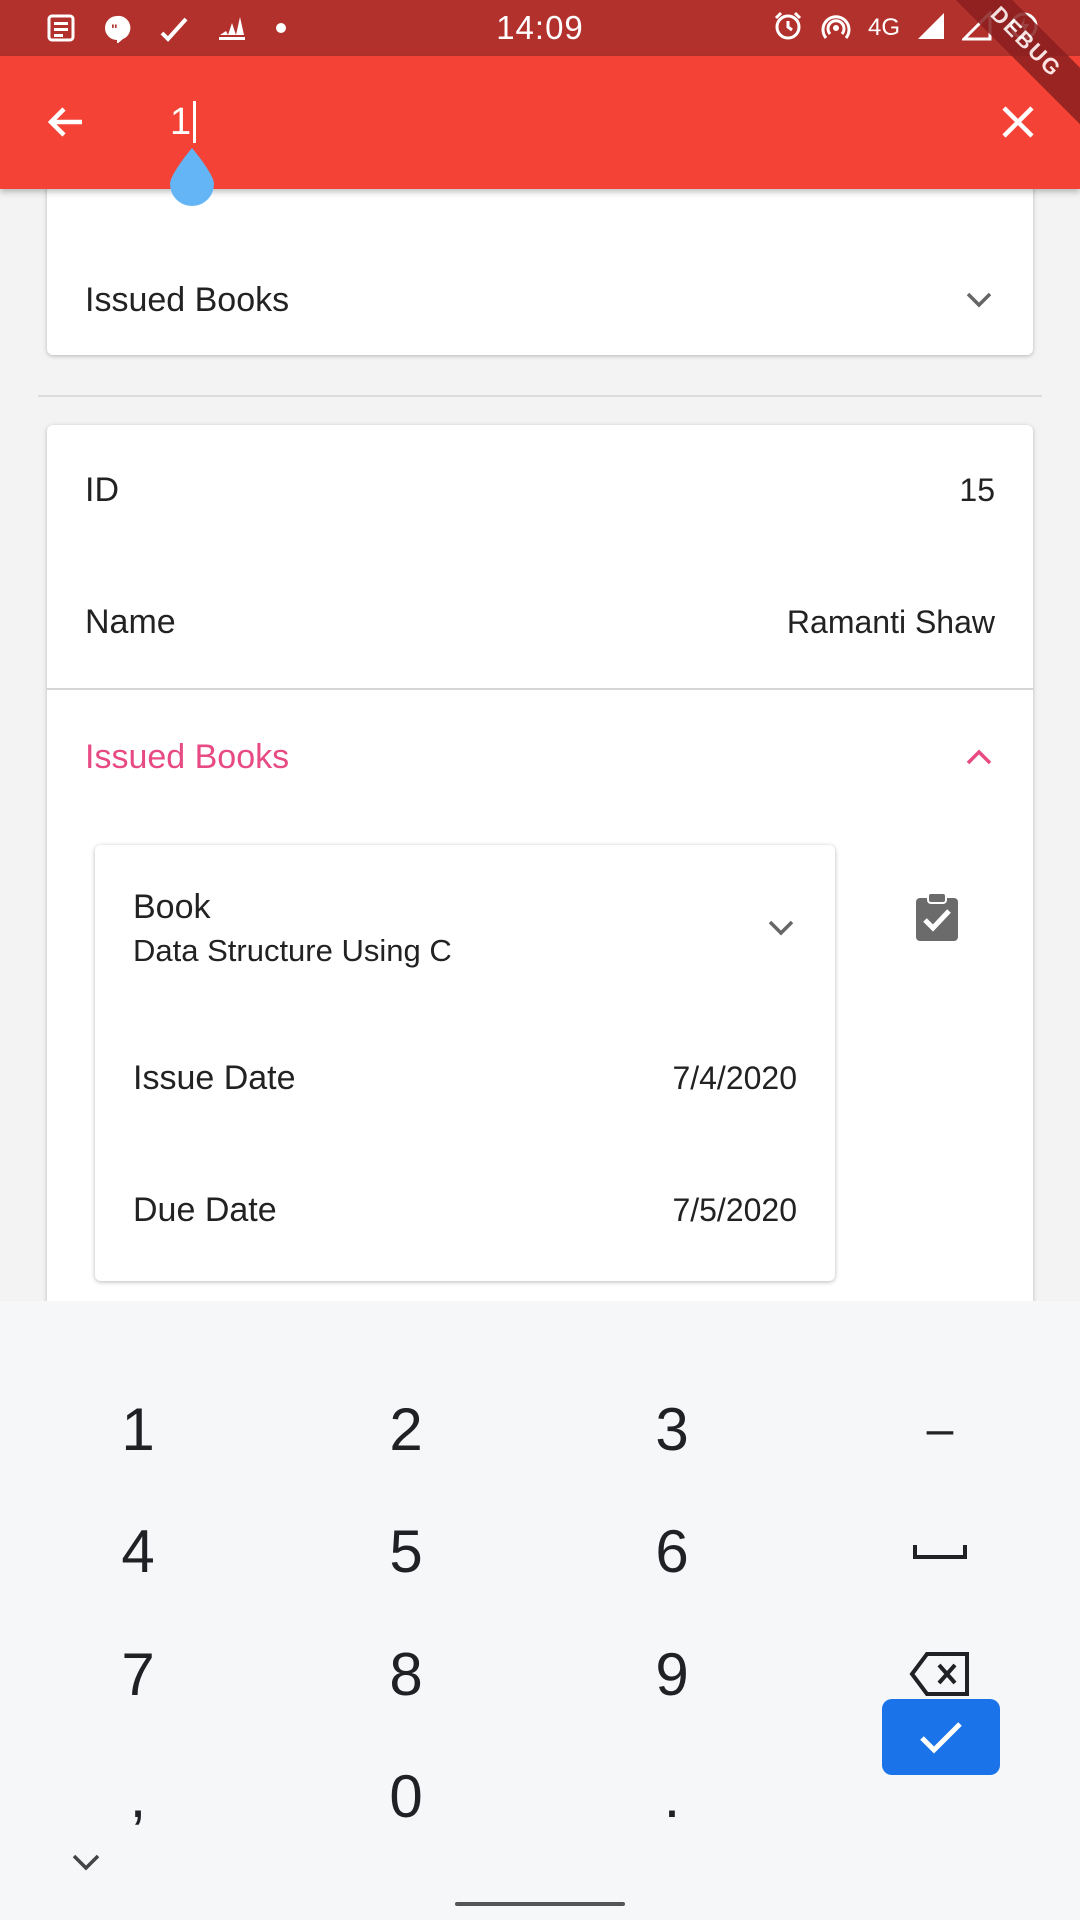 Image resolution: width=1080 pixels, height=1920 pixels. Describe the element at coordinates (734, 1209) in the screenshot. I see `due-date-value: 7/5/2020` at that location.